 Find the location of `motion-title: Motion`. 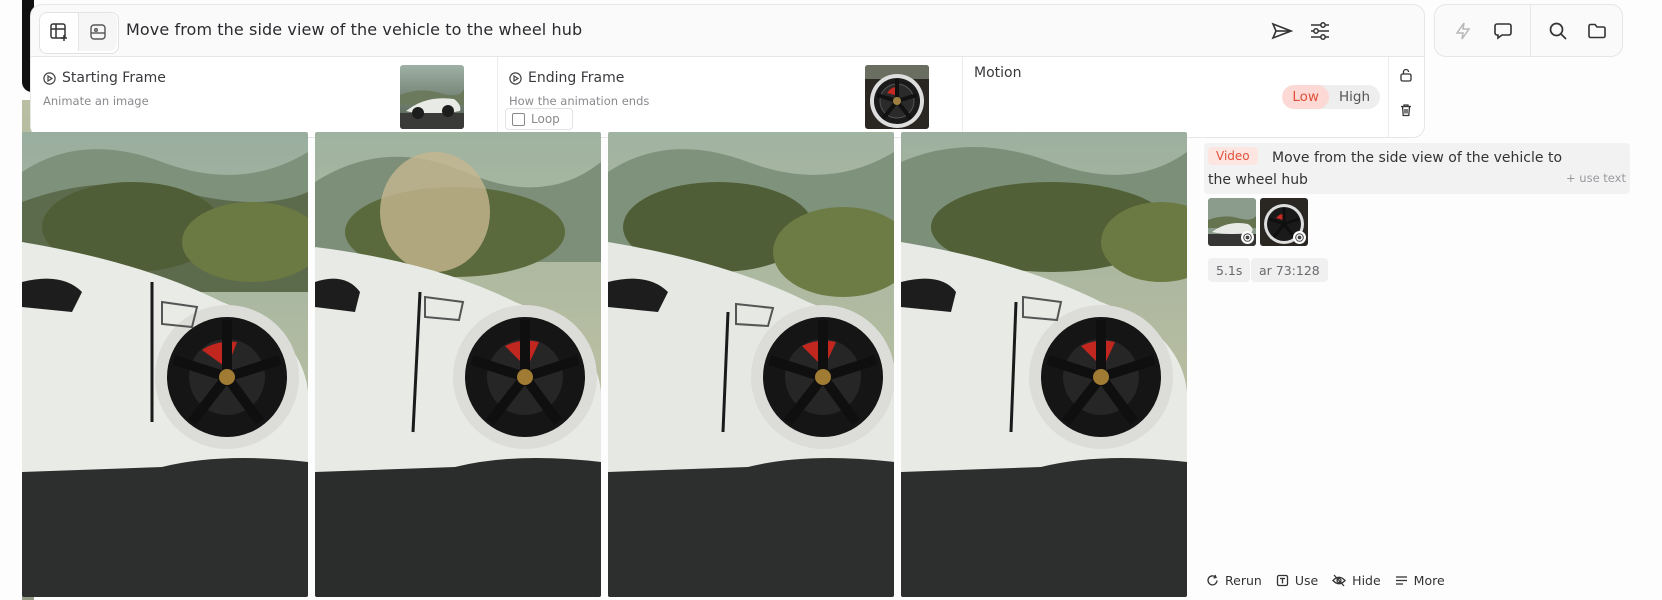

motion-title: Motion is located at coordinates (998, 73).